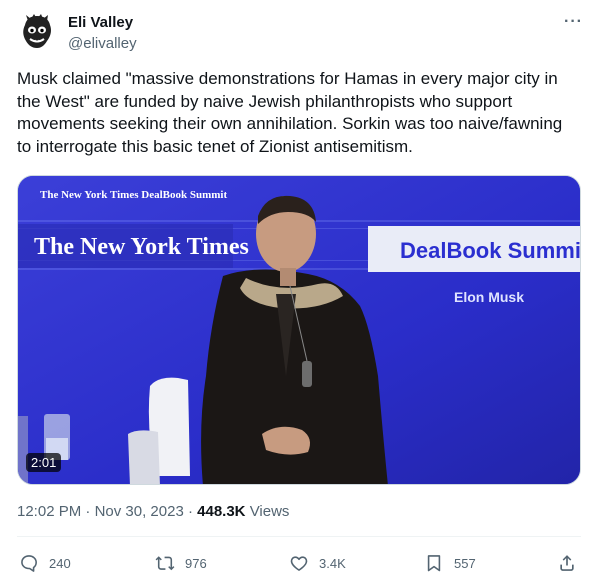 Image resolution: width=598 pixels, height=586 pixels. Describe the element at coordinates (181, 563) in the screenshot. I see `repost-button: 976` at that location.